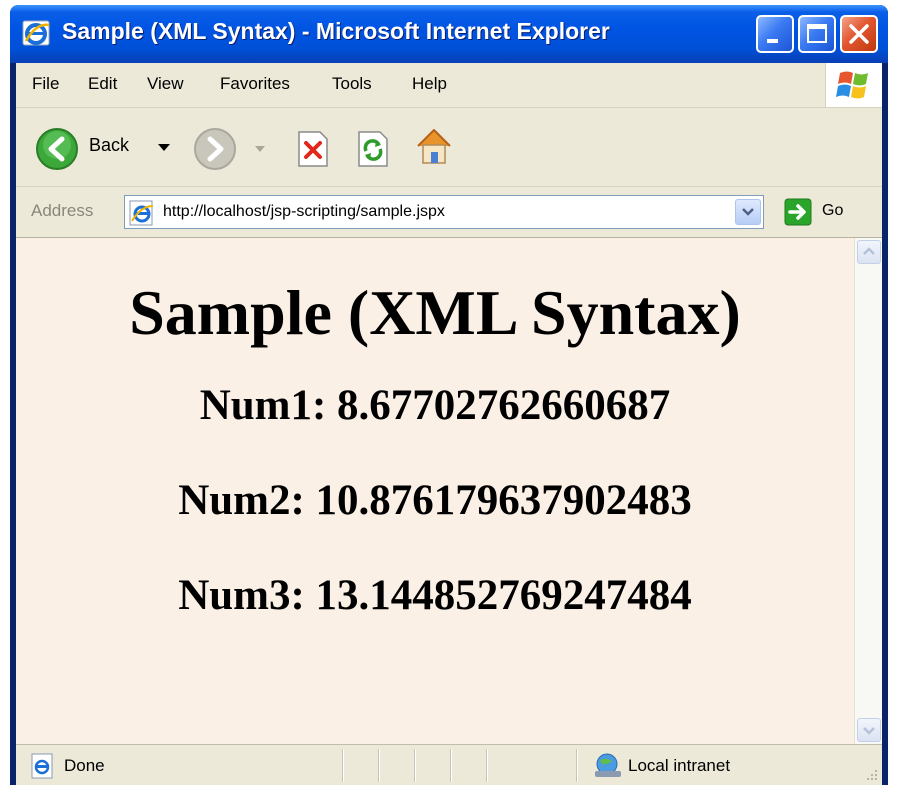 The image size is (900, 789). What do you see at coordinates (141, 213) in the screenshot?
I see `page-ie-icon` at bounding box center [141, 213].